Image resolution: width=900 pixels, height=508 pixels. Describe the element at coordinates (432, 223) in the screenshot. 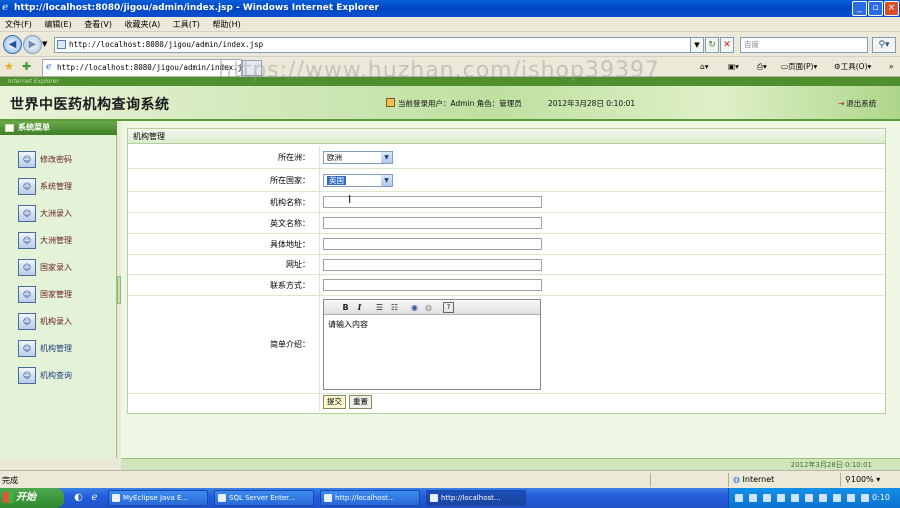

I see `english-name-input` at that location.